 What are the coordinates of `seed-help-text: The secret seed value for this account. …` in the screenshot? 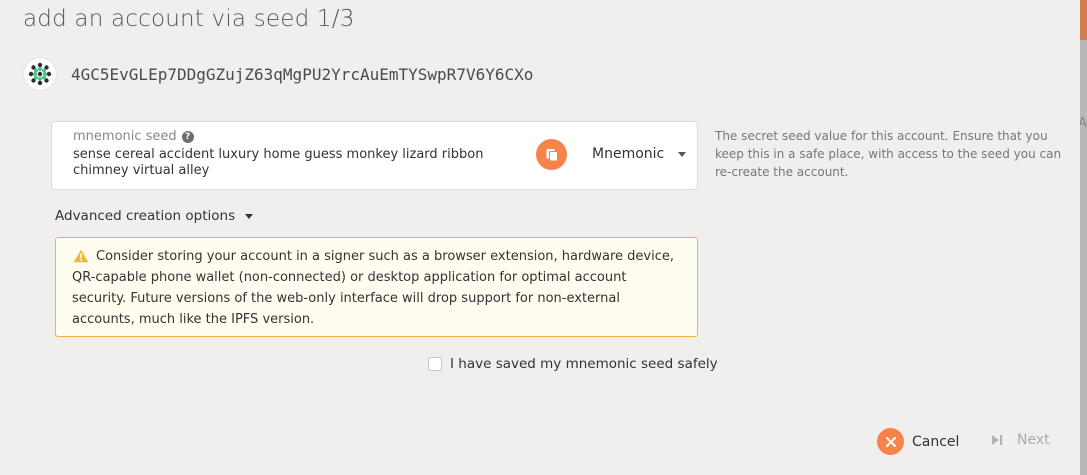 It's located at (888, 154).